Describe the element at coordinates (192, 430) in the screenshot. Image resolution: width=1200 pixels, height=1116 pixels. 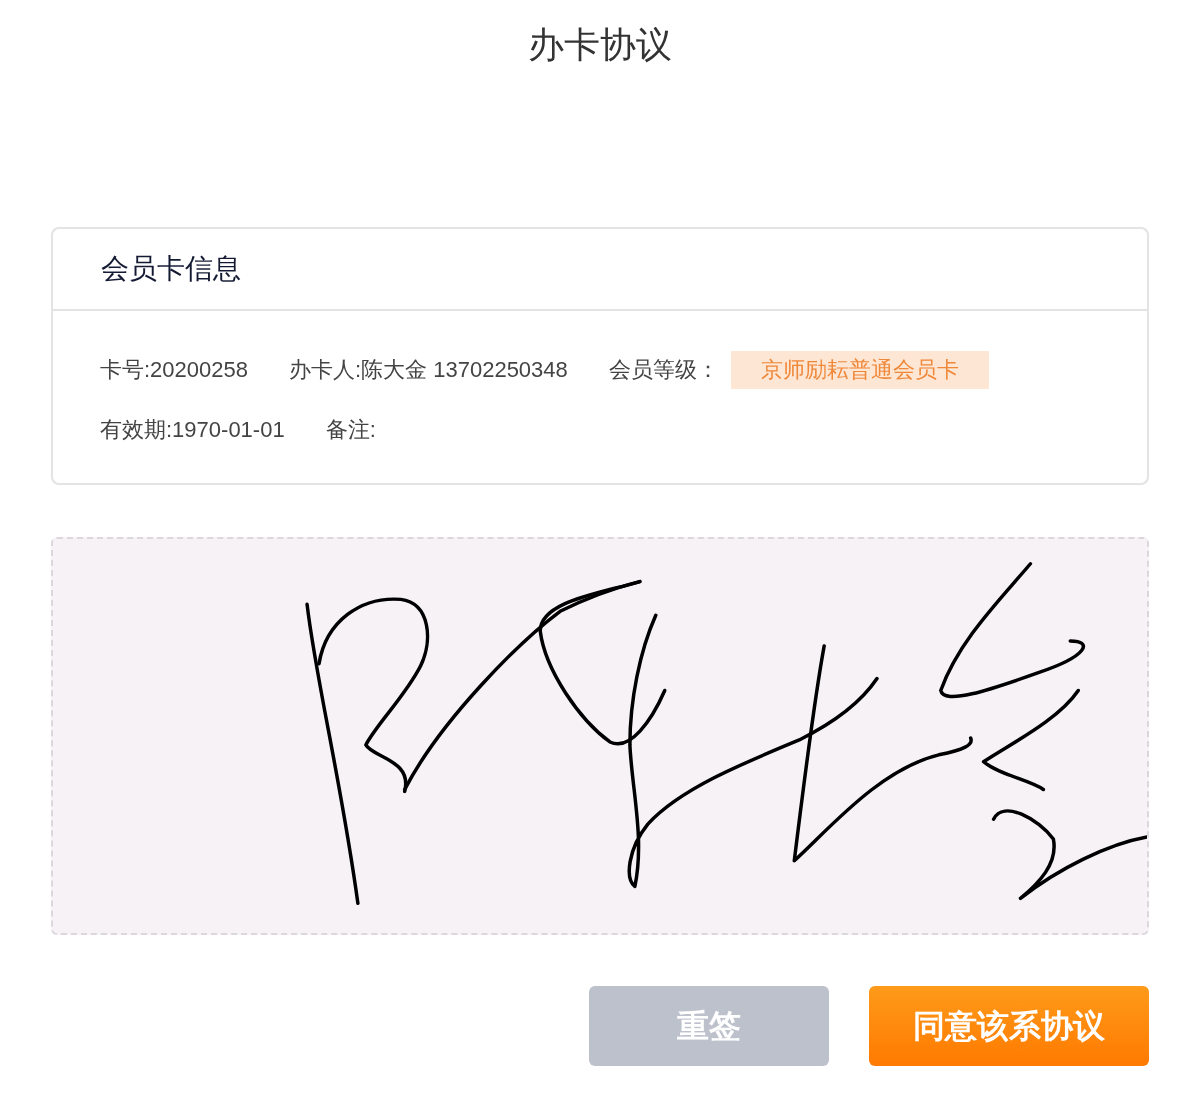
I see `info-text: 有效期:1970-01-01` at that location.